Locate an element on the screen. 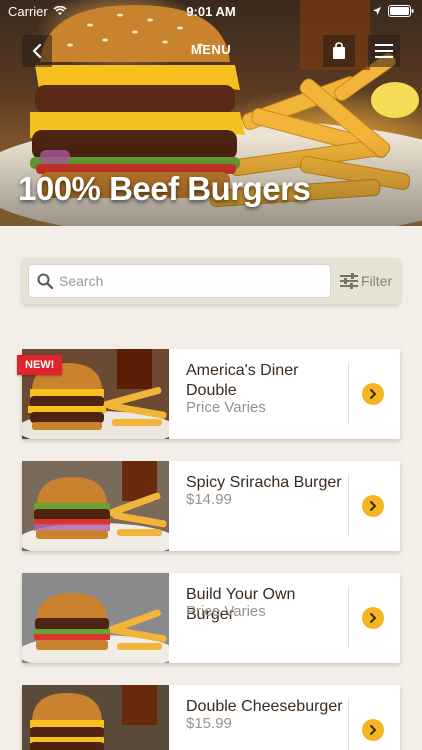  nav-title: MENU is located at coordinates (211, 49).